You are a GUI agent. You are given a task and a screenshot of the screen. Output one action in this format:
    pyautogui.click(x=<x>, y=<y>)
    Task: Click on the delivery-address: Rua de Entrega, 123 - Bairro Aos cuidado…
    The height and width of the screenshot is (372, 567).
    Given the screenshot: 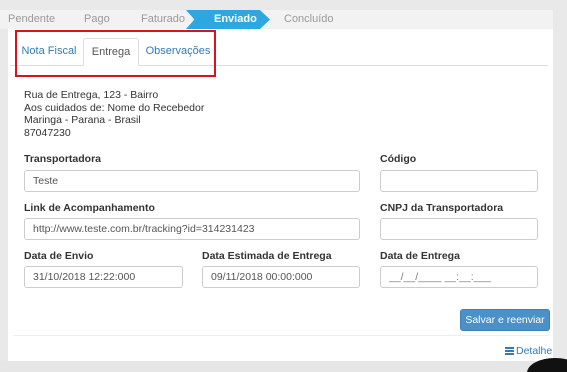 What is the action you would take?
    pyautogui.click(x=114, y=114)
    